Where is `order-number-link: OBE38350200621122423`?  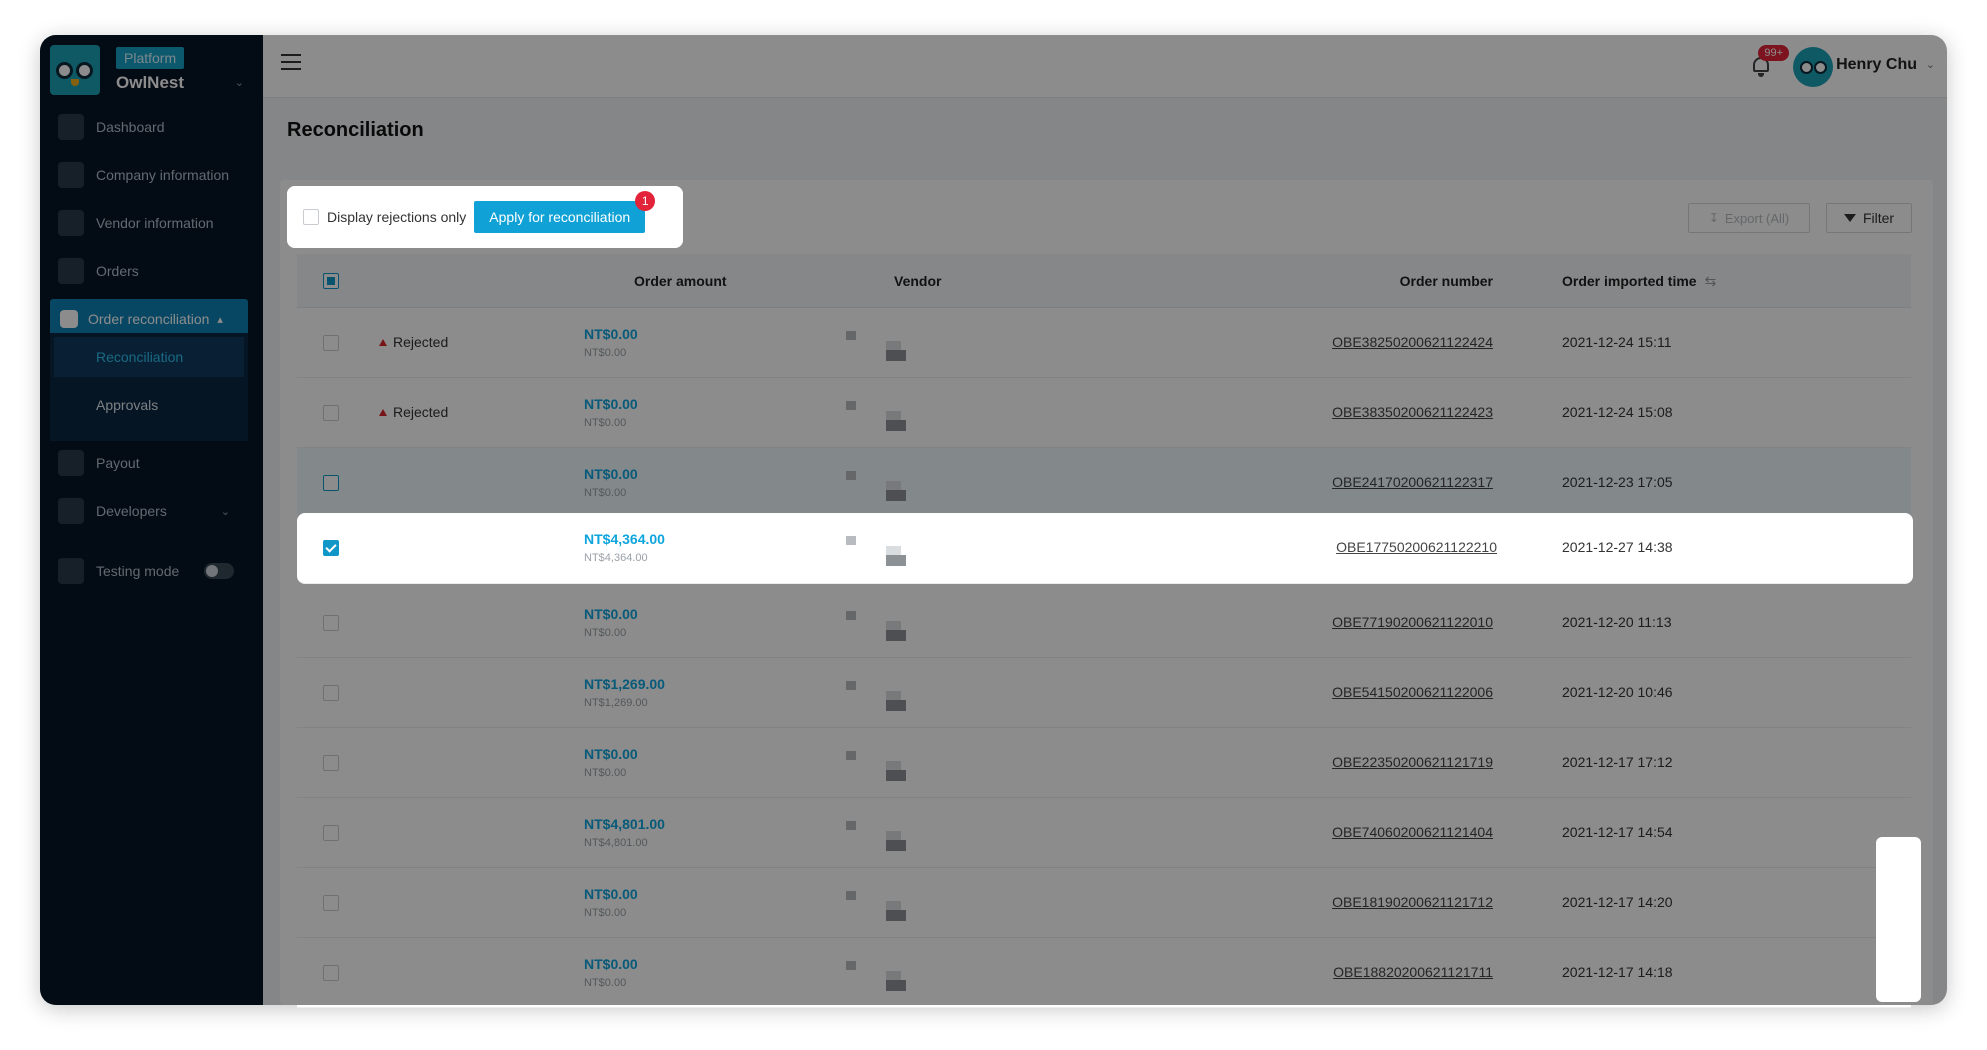 order-number-link: OBE38350200621122423 is located at coordinates (1412, 412).